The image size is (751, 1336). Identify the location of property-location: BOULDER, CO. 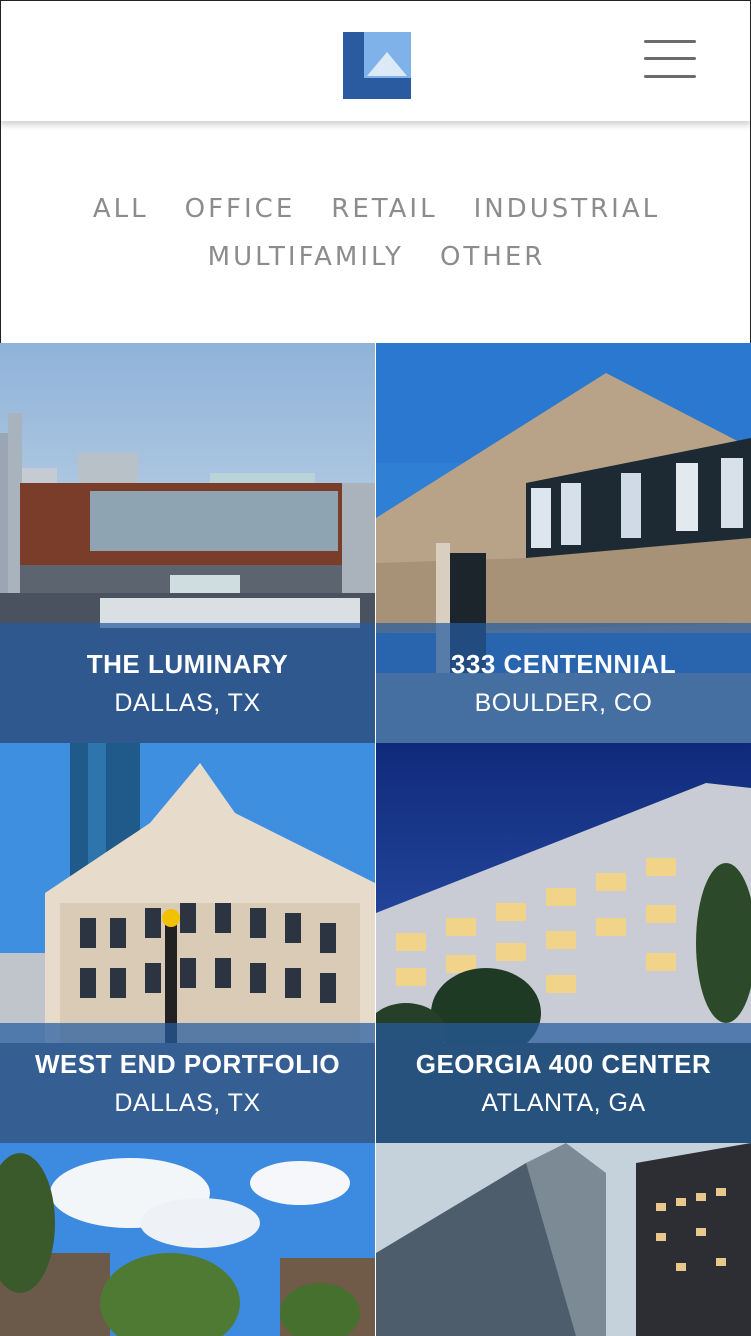
(563, 703).